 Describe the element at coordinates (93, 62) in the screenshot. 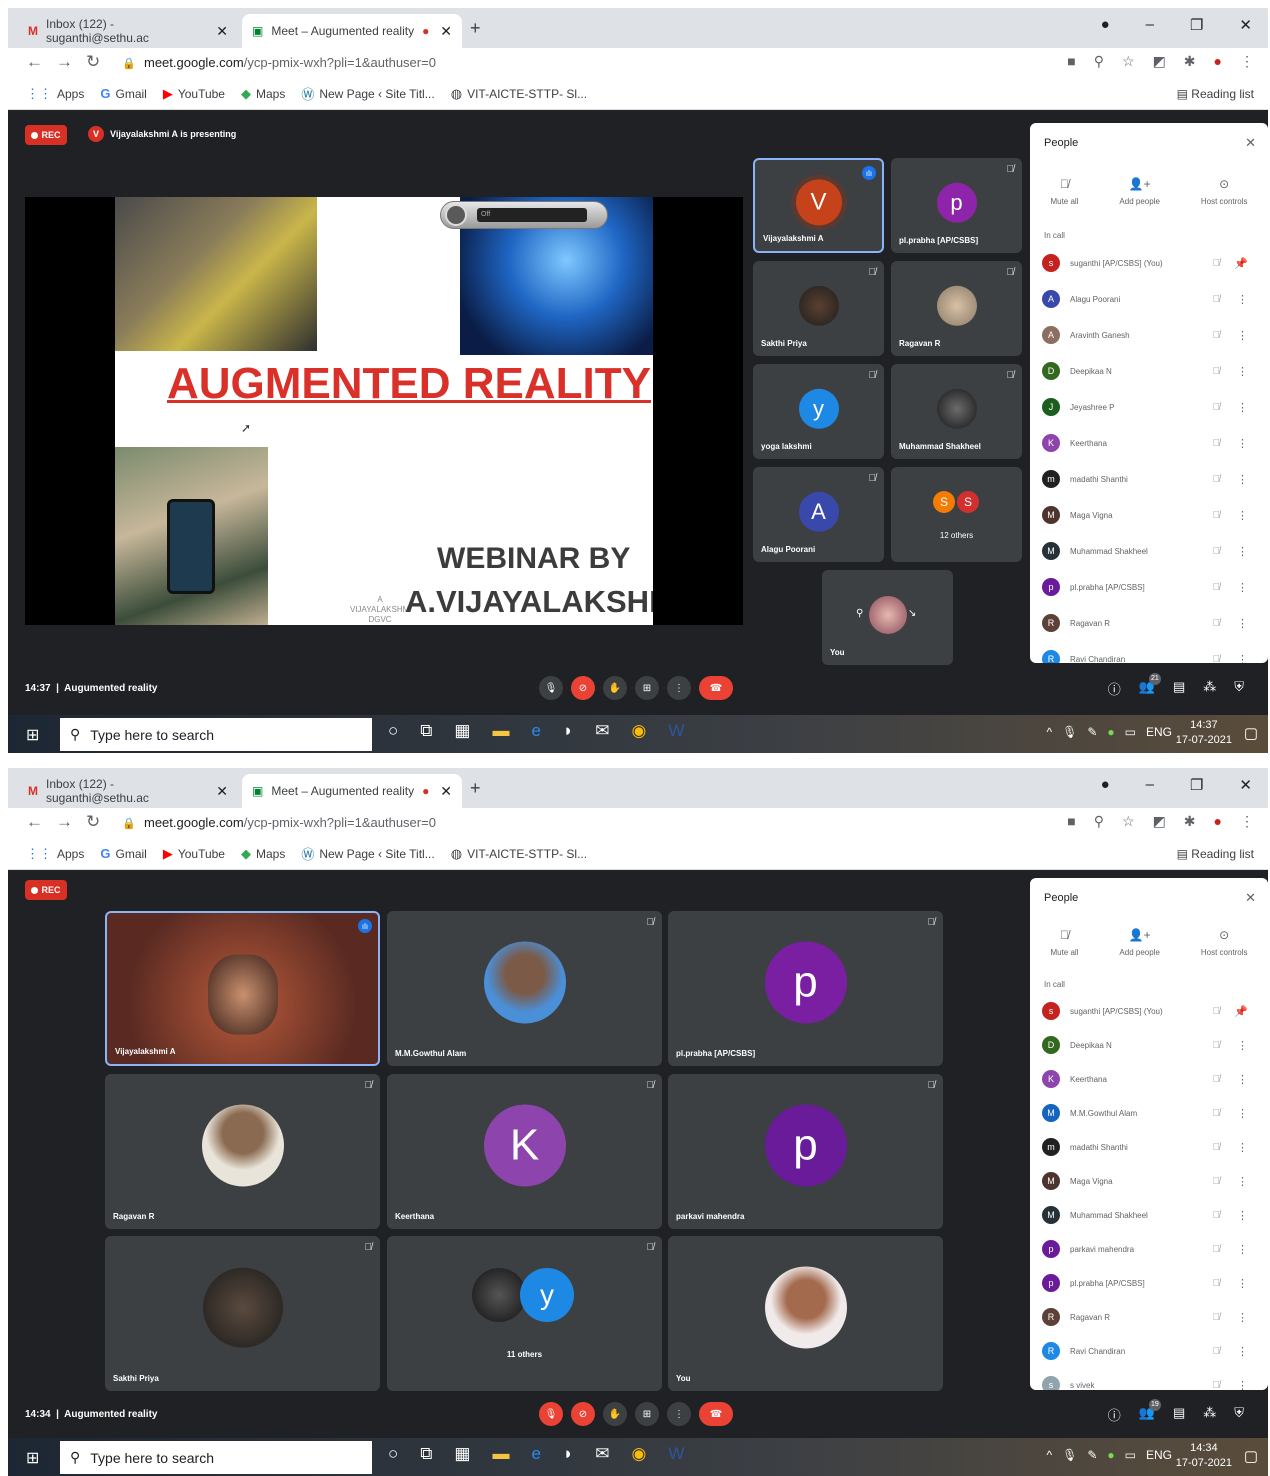

I see `reload-icon: ↻` at that location.